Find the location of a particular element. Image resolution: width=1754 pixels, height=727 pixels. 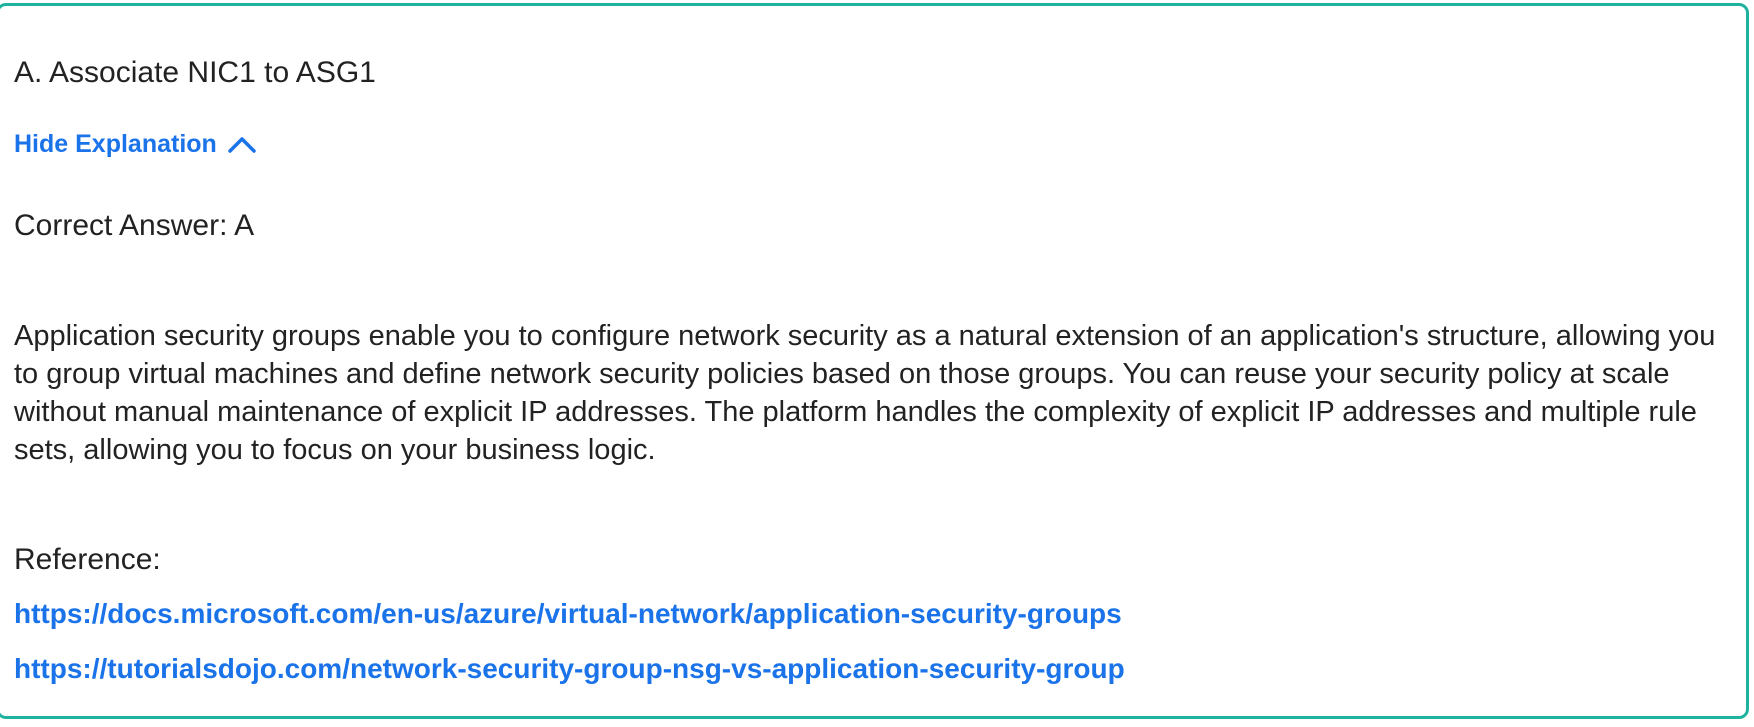

correct-answer: Correct Answer: A is located at coordinates (134, 225).